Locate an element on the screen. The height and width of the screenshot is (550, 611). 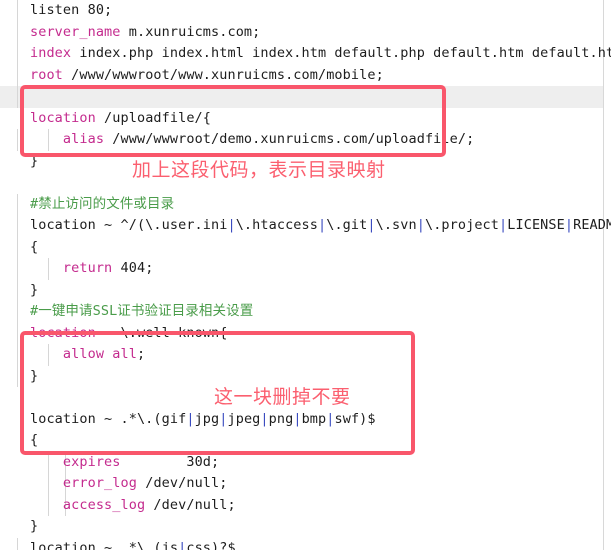
indent-guide is located at coordinates (17, 97).